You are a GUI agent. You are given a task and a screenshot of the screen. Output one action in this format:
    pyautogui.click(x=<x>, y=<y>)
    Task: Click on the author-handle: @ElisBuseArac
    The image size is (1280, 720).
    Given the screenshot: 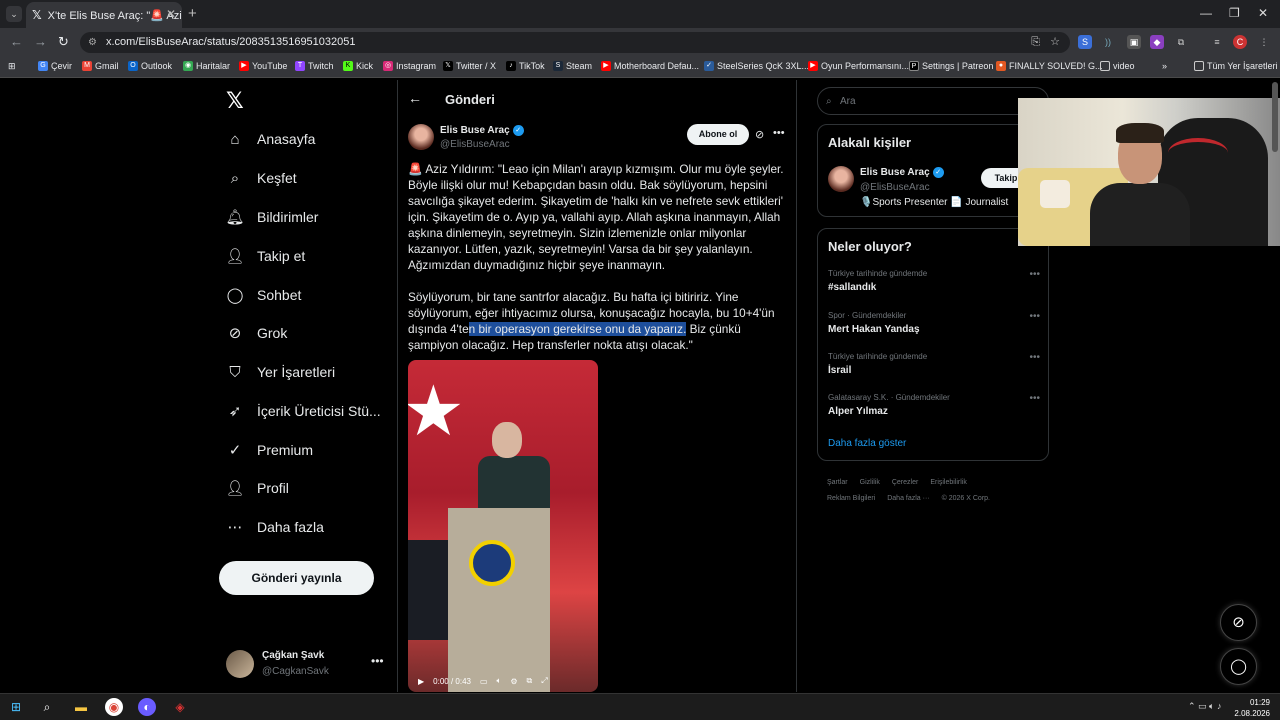 What is the action you would take?
    pyautogui.click(x=475, y=144)
    